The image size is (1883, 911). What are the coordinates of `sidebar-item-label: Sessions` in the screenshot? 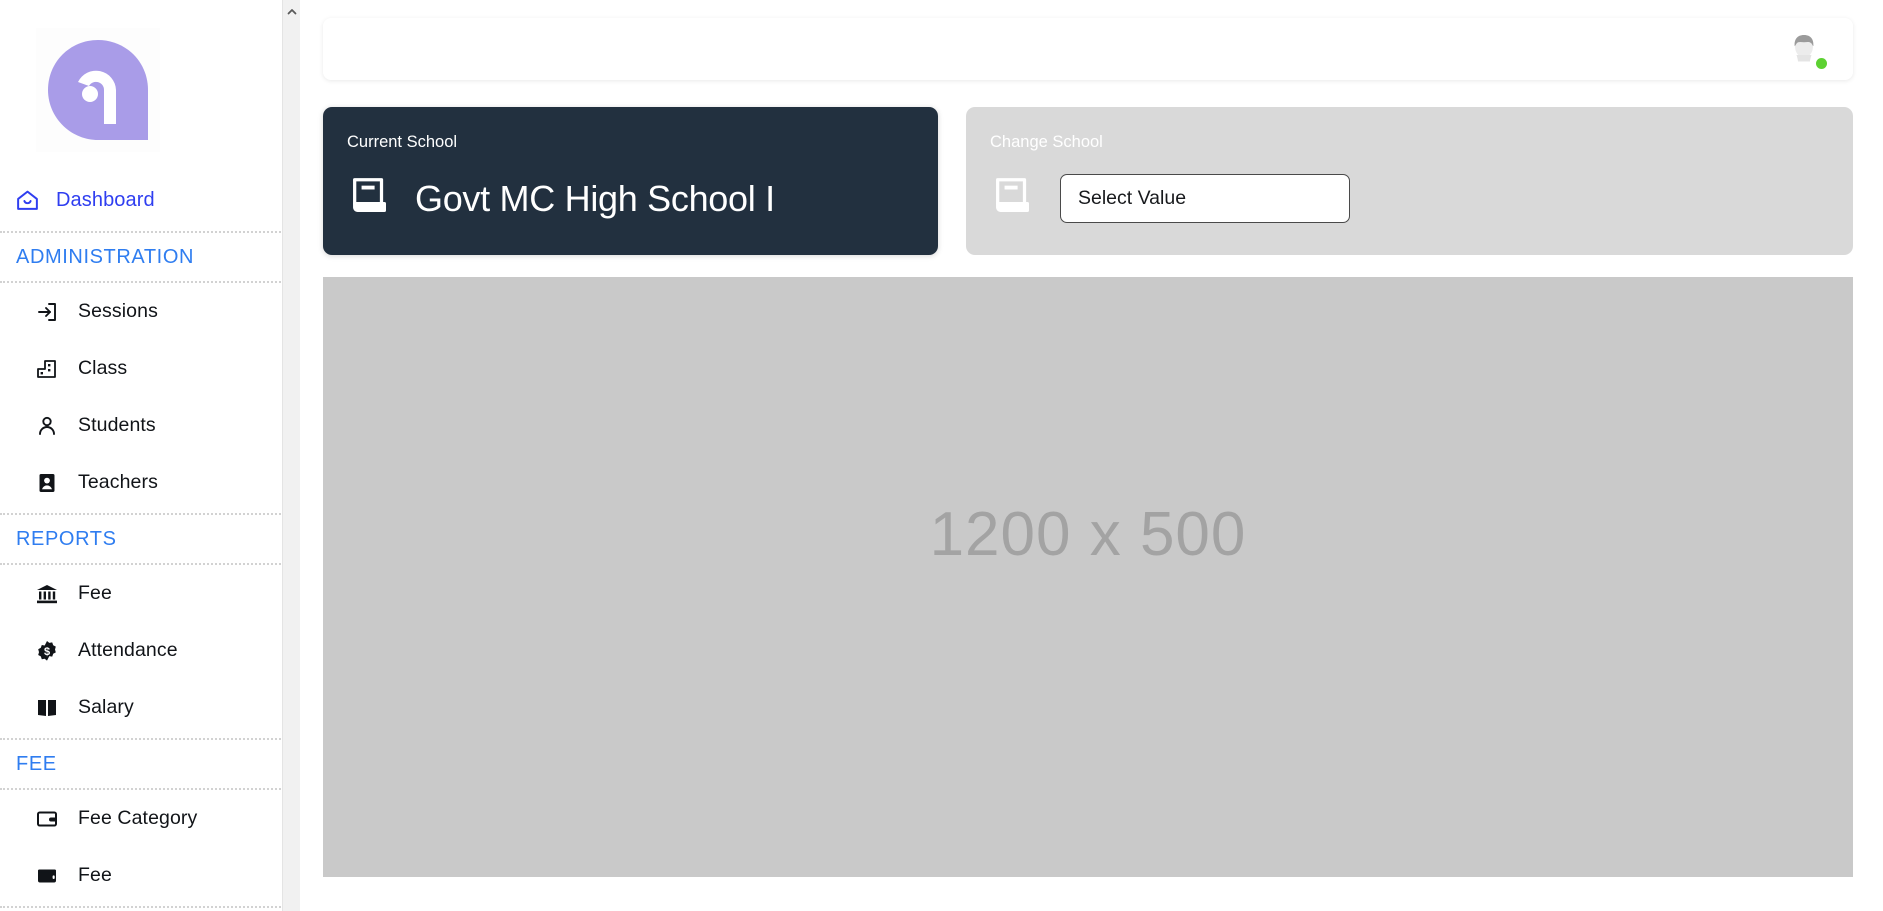 It's located at (118, 311).